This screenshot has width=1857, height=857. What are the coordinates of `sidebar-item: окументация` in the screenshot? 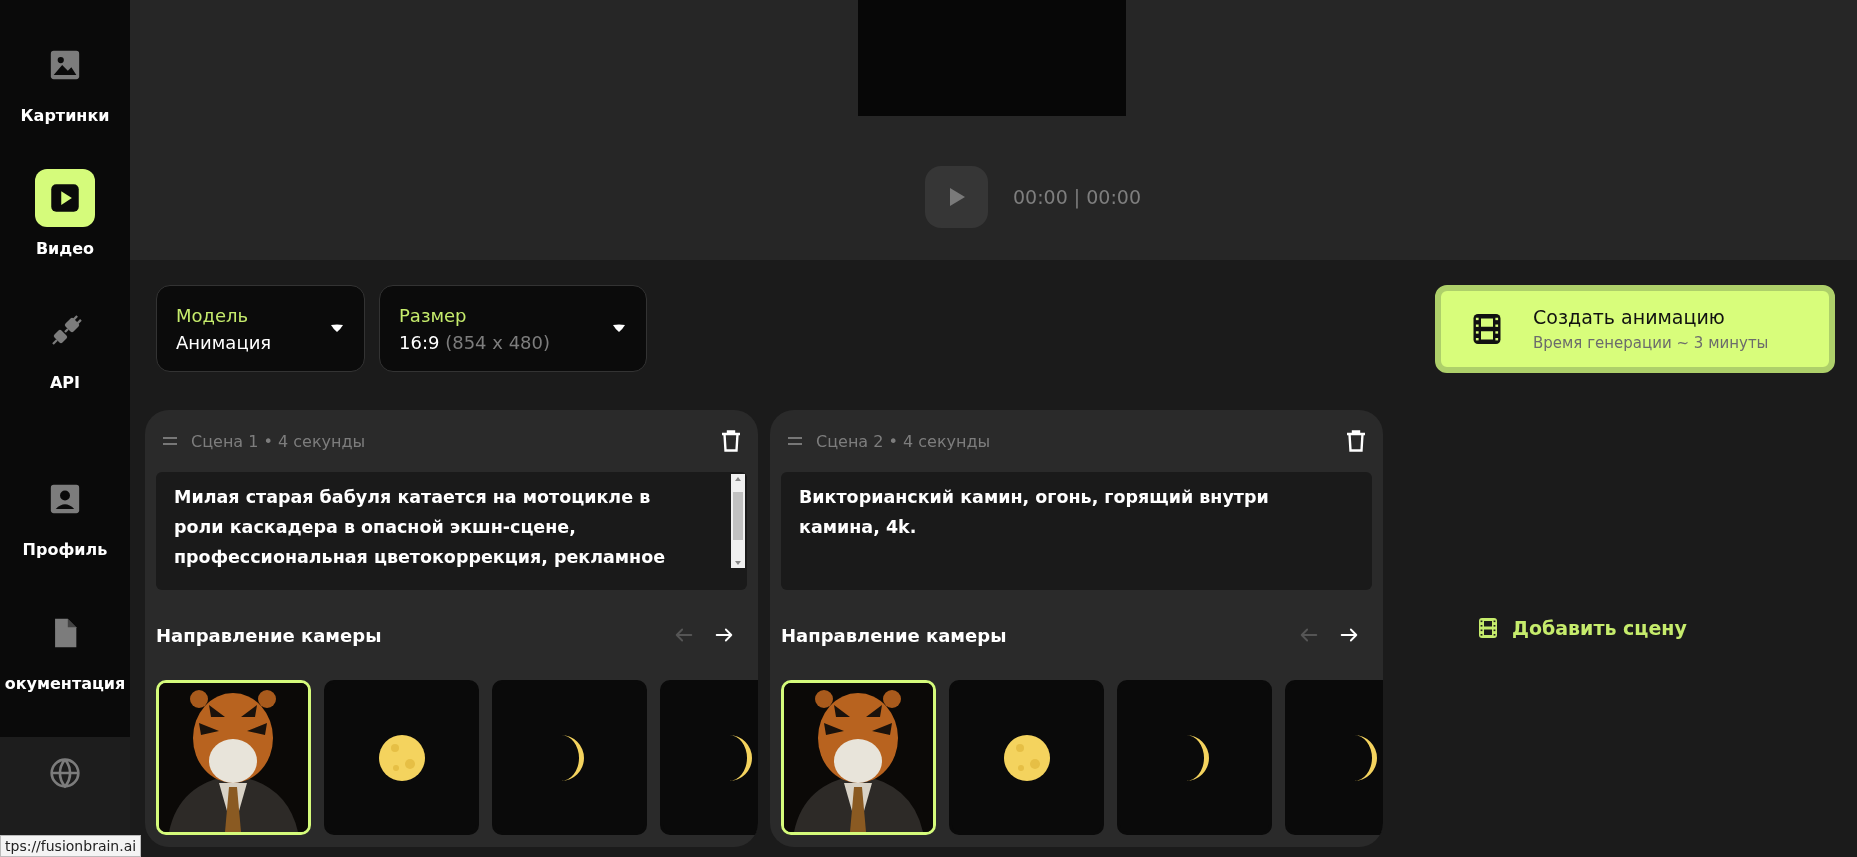 It's located at (65, 670).